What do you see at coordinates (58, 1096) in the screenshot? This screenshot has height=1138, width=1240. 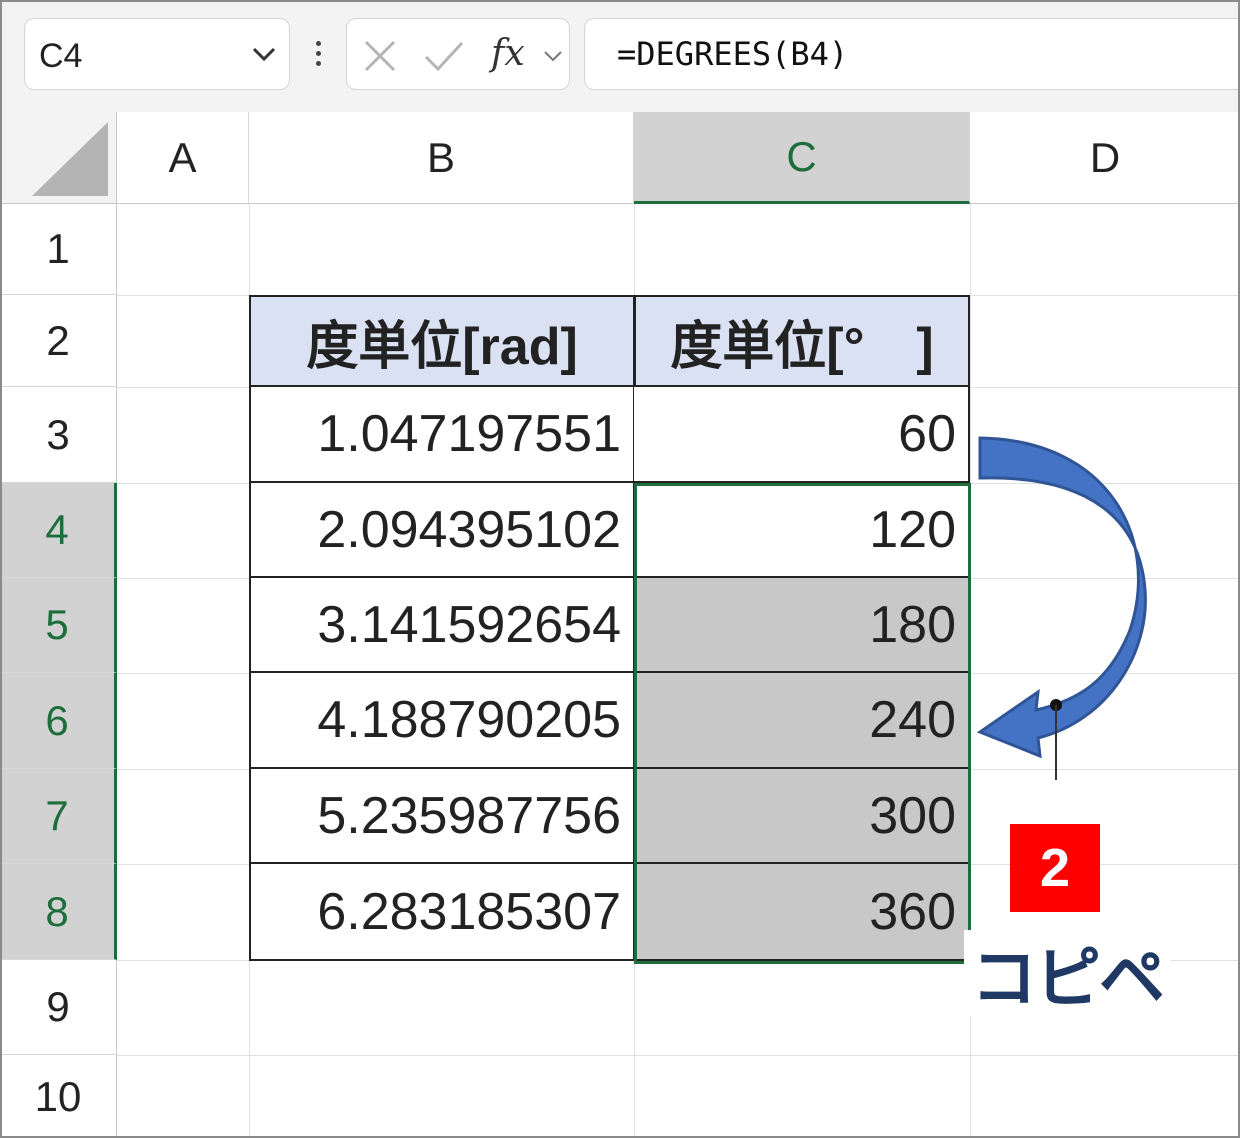 I see `row-header-10: 10` at bounding box center [58, 1096].